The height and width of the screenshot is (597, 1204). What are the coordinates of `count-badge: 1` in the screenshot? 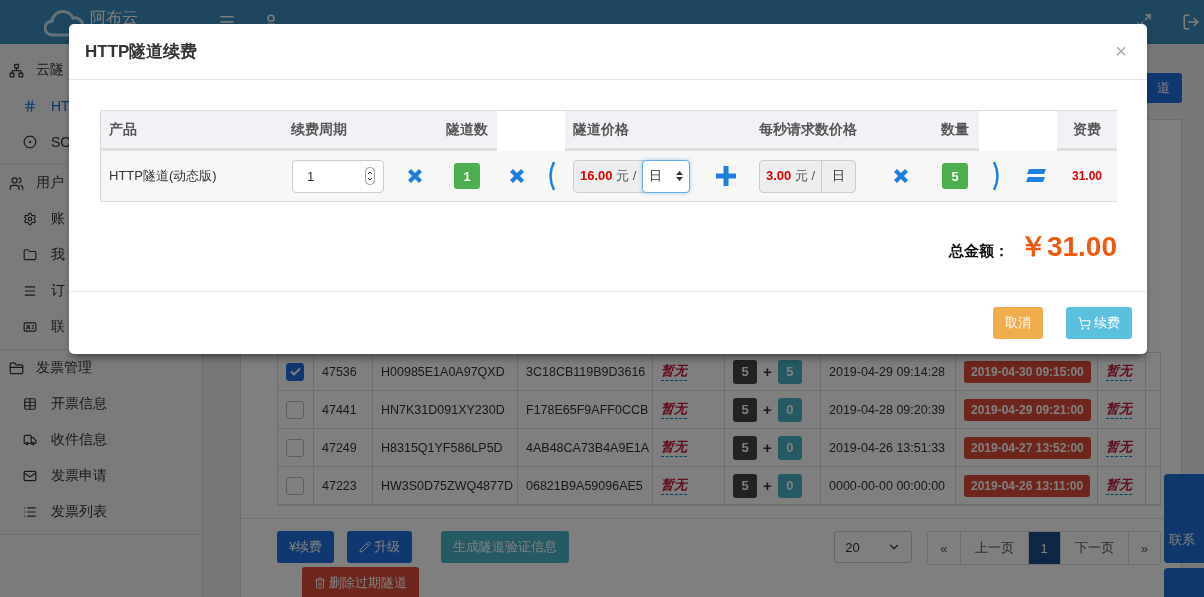 It's located at (467, 176).